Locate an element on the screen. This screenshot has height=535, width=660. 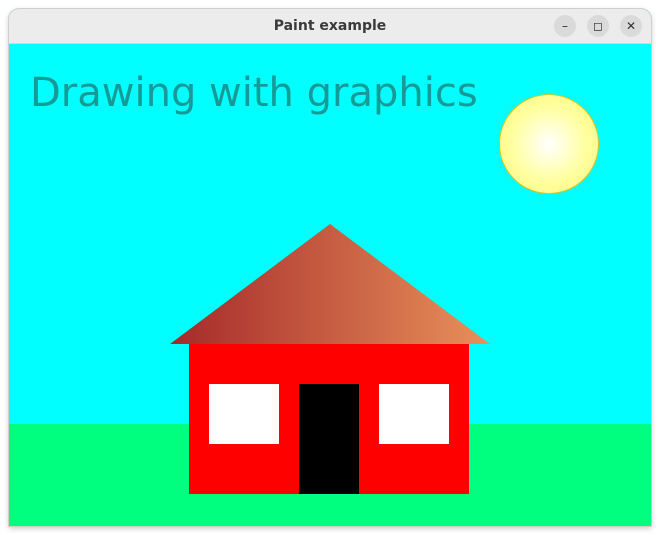
roof-shape is located at coordinates (330, 284).